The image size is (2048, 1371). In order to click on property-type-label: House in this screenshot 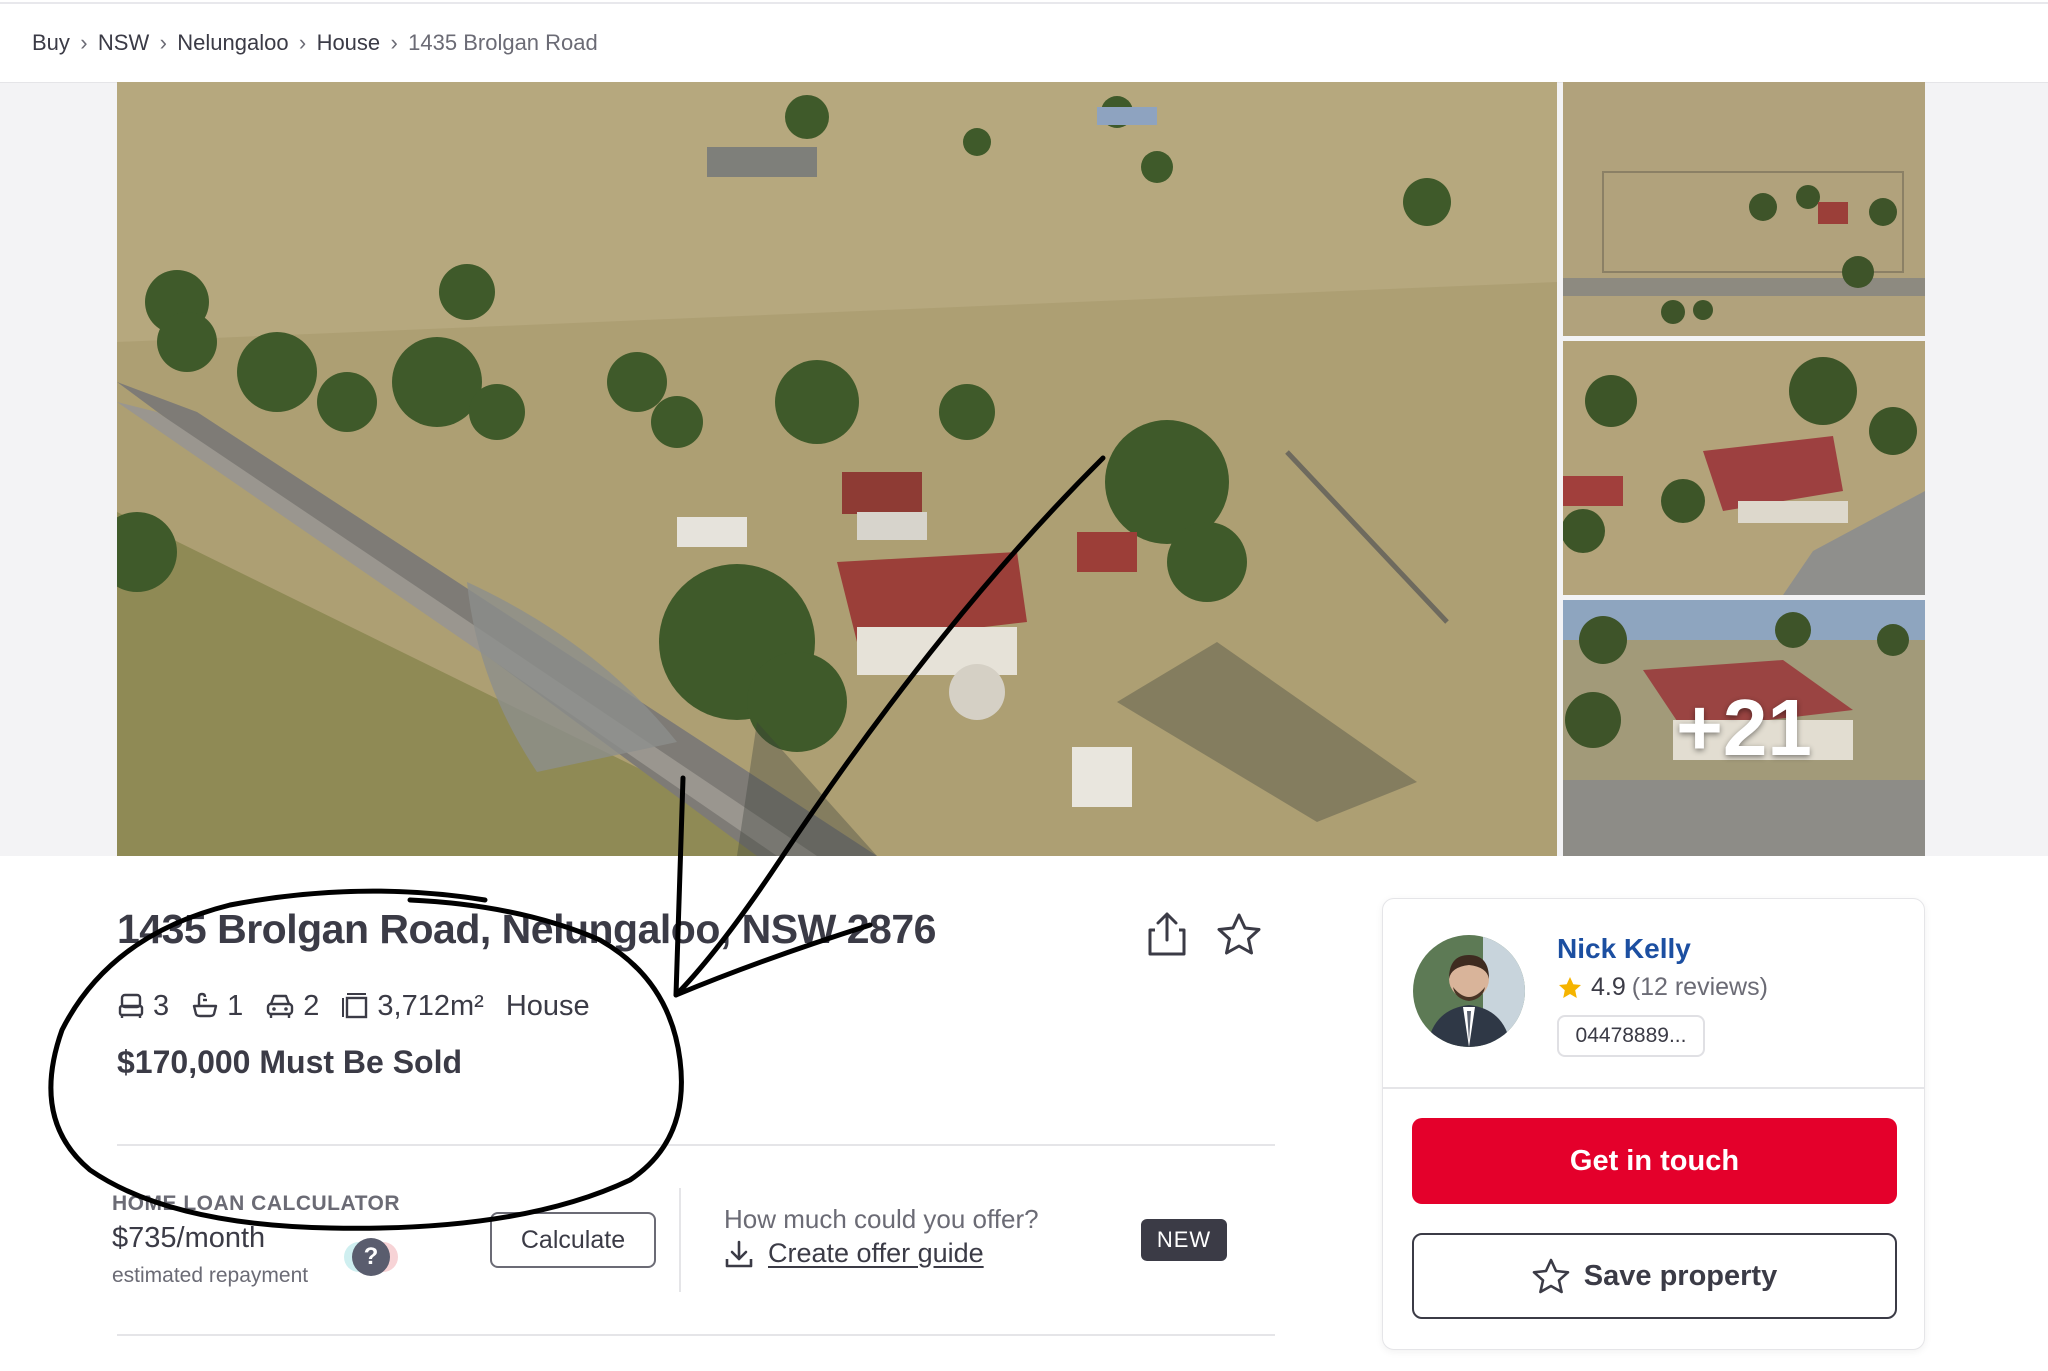, I will do `click(547, 1005)`.